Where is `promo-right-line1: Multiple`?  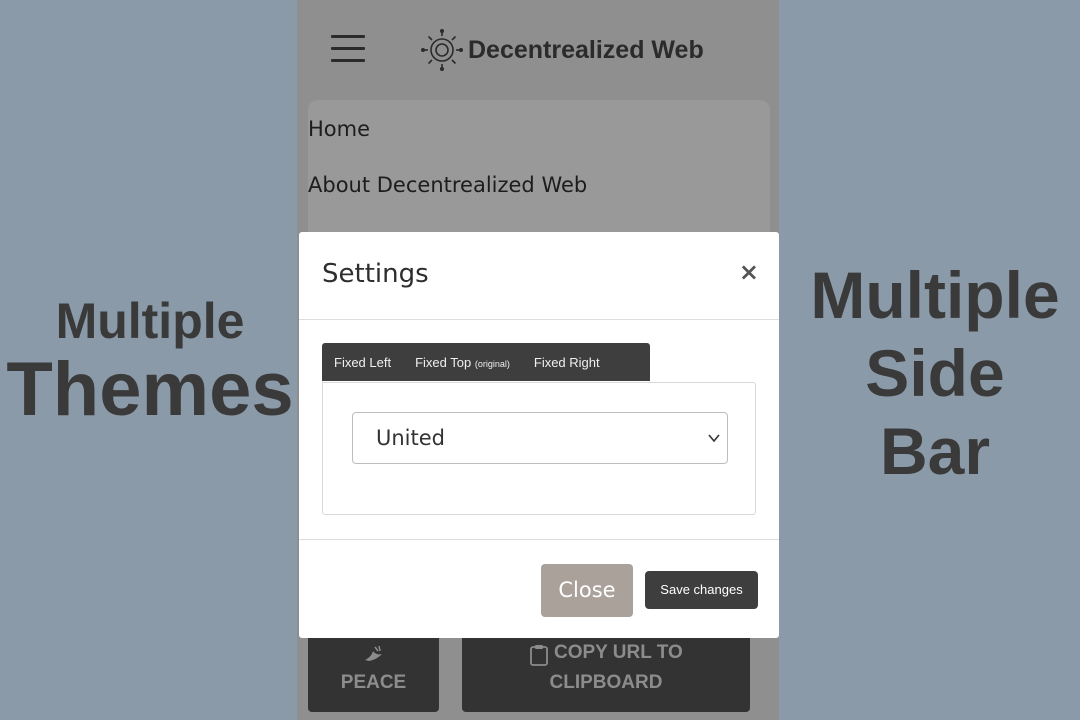
promo-right-line1: Multiple is located at coordinates (935, 295).